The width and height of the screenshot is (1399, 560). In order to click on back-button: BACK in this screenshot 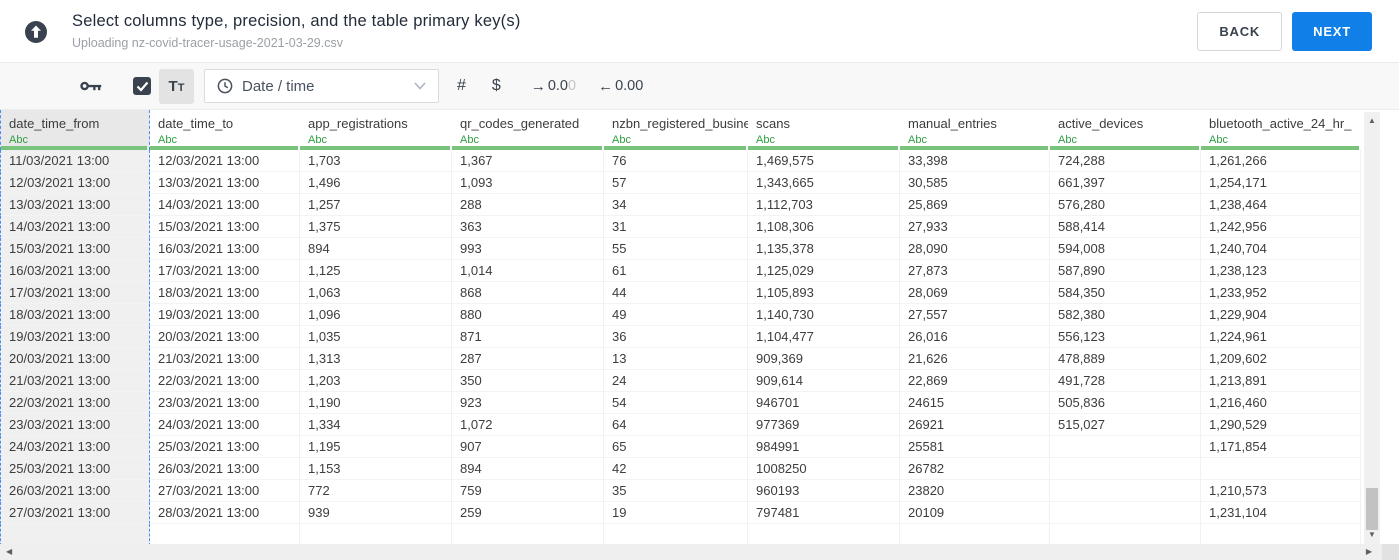, I will do `click(1240, 31)`.